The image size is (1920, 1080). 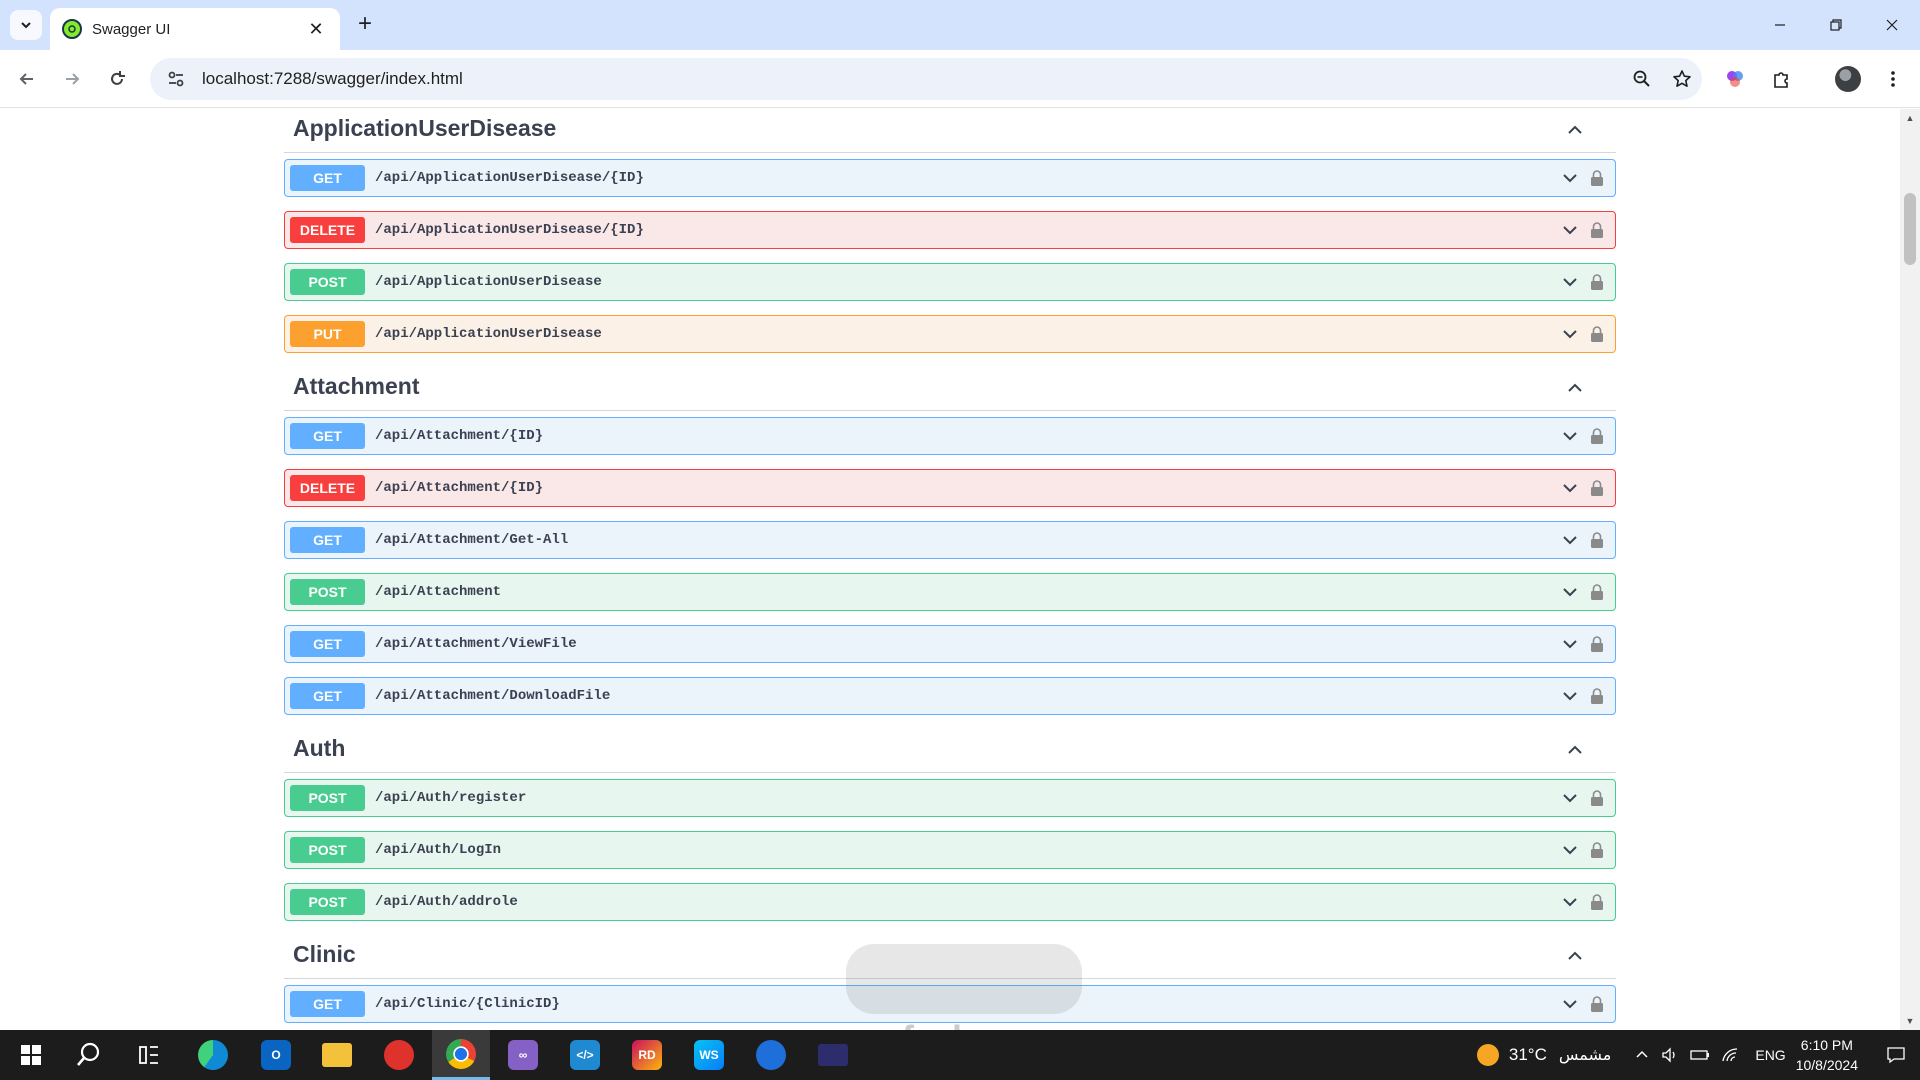 I want to click on browser-tab: Swagger UI ✕, so click(x=195, y=29).